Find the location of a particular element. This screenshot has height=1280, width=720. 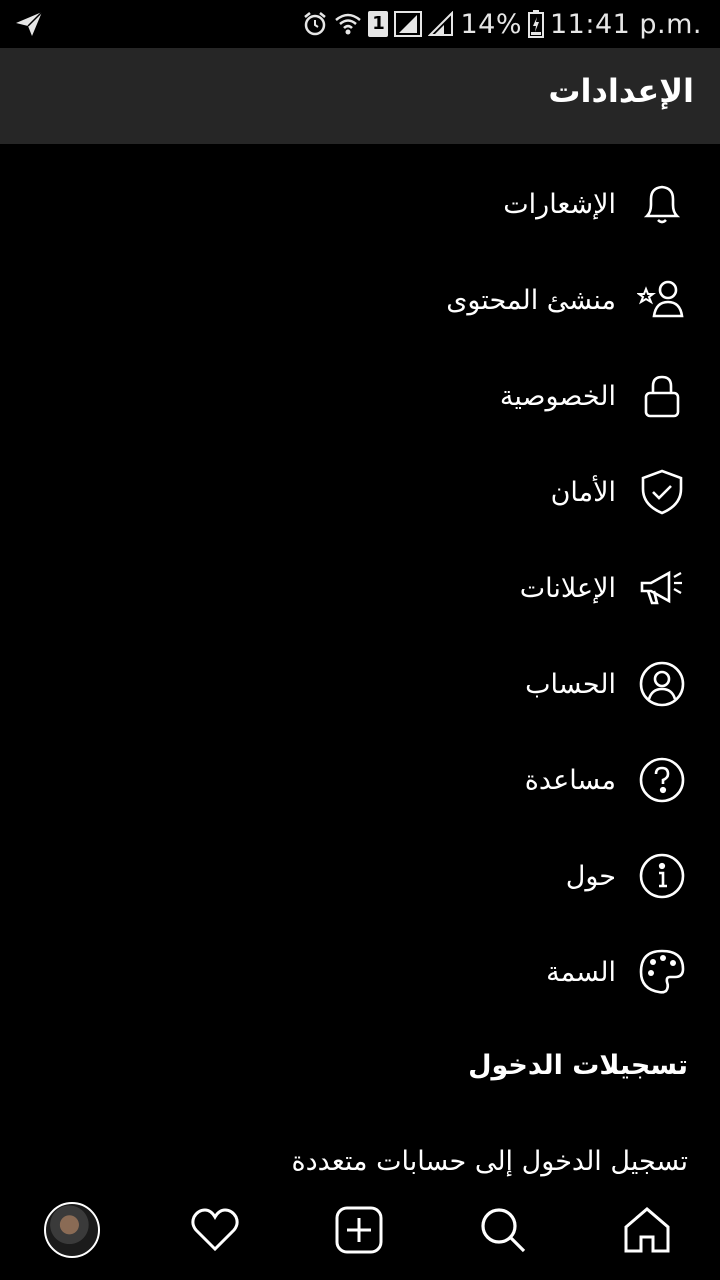

alarm-icon is located at coordinates (315, 24).